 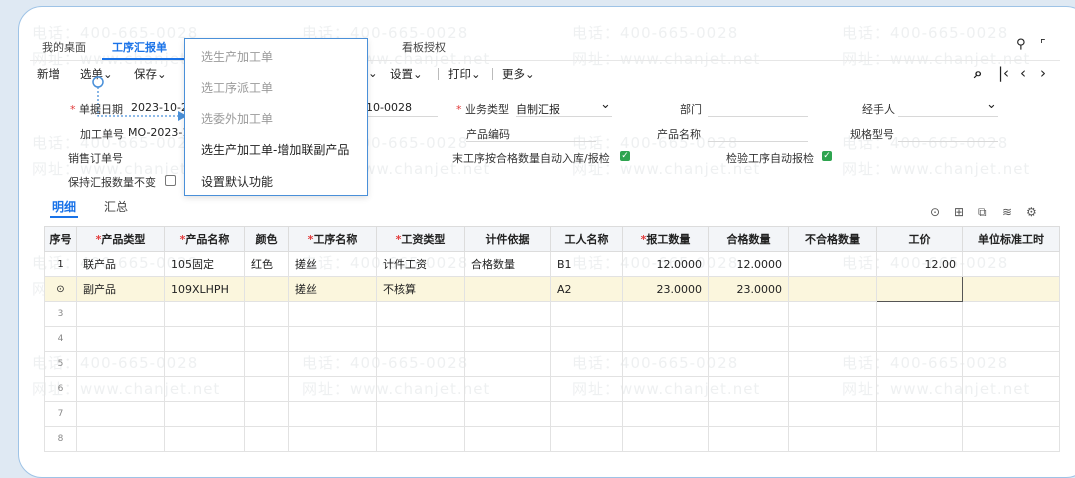 I want to click on inspect-checkbox: ✓, so click(x=827, y=156).